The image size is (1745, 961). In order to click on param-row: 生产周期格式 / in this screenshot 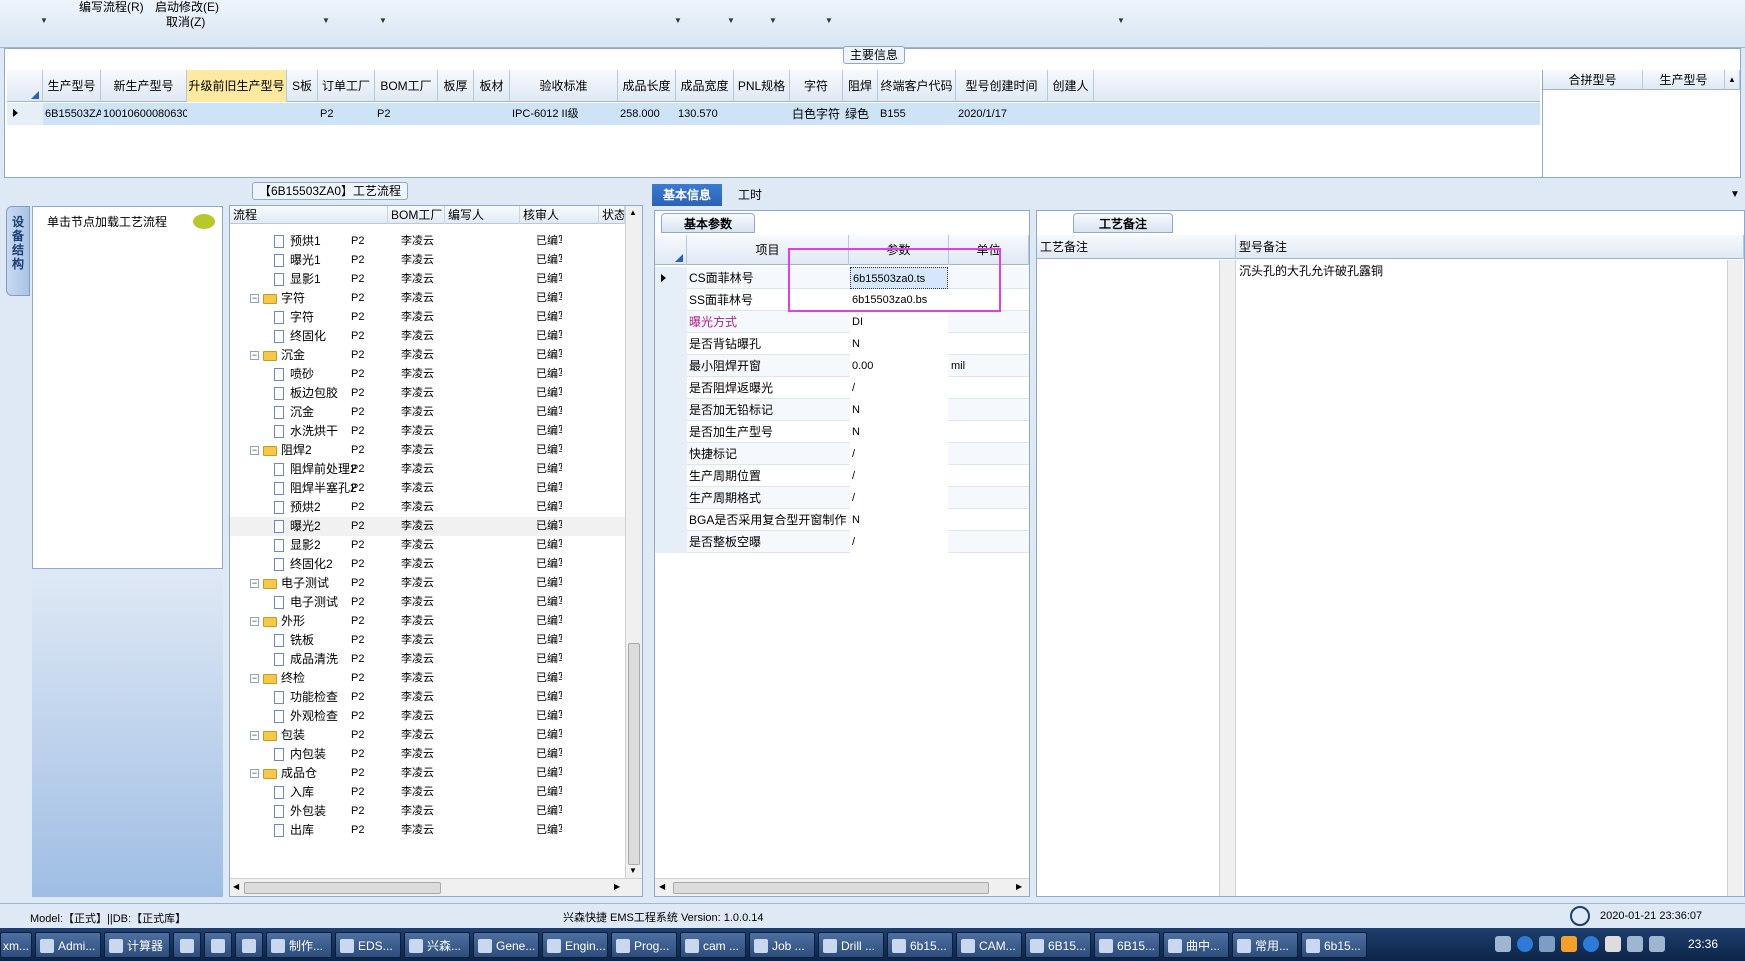, I will do `click(842, 498)`.